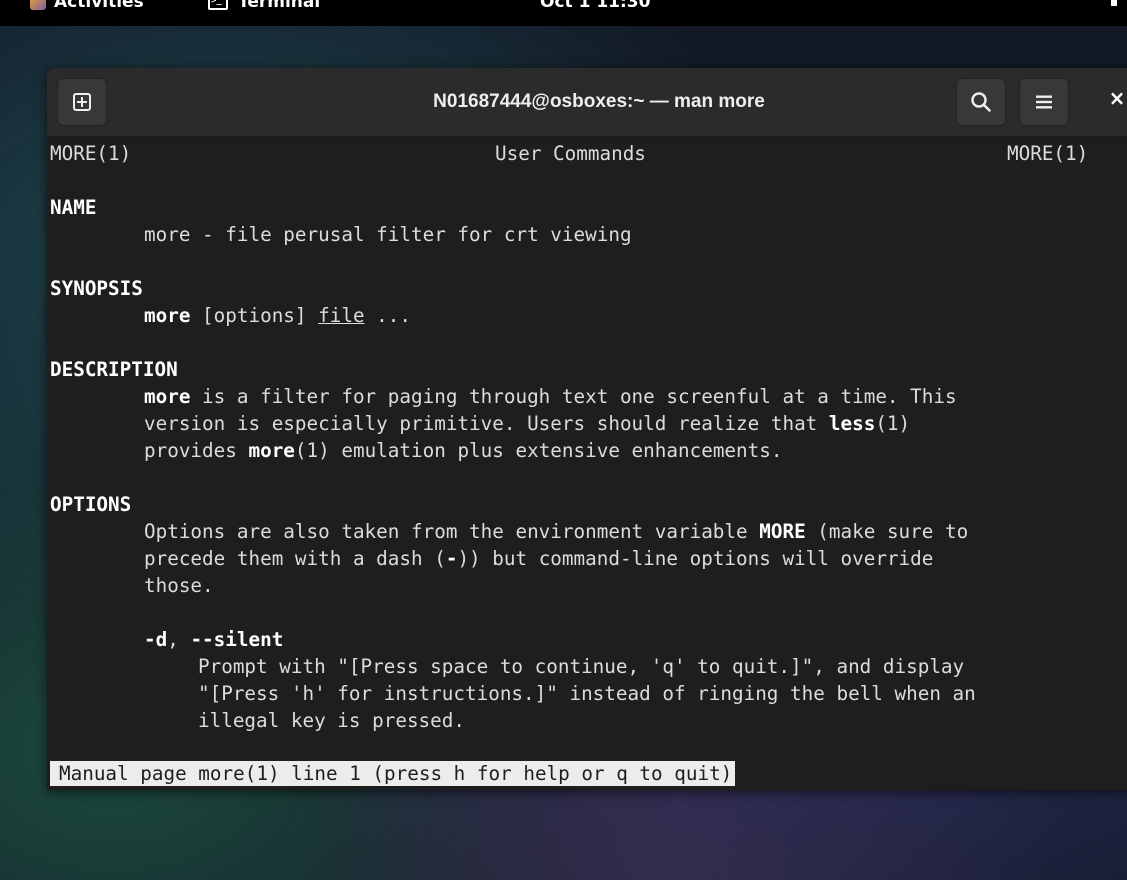 The image size is (1127, 880). I want to click on clock: Oct 1 11:30, so click(595, 6).